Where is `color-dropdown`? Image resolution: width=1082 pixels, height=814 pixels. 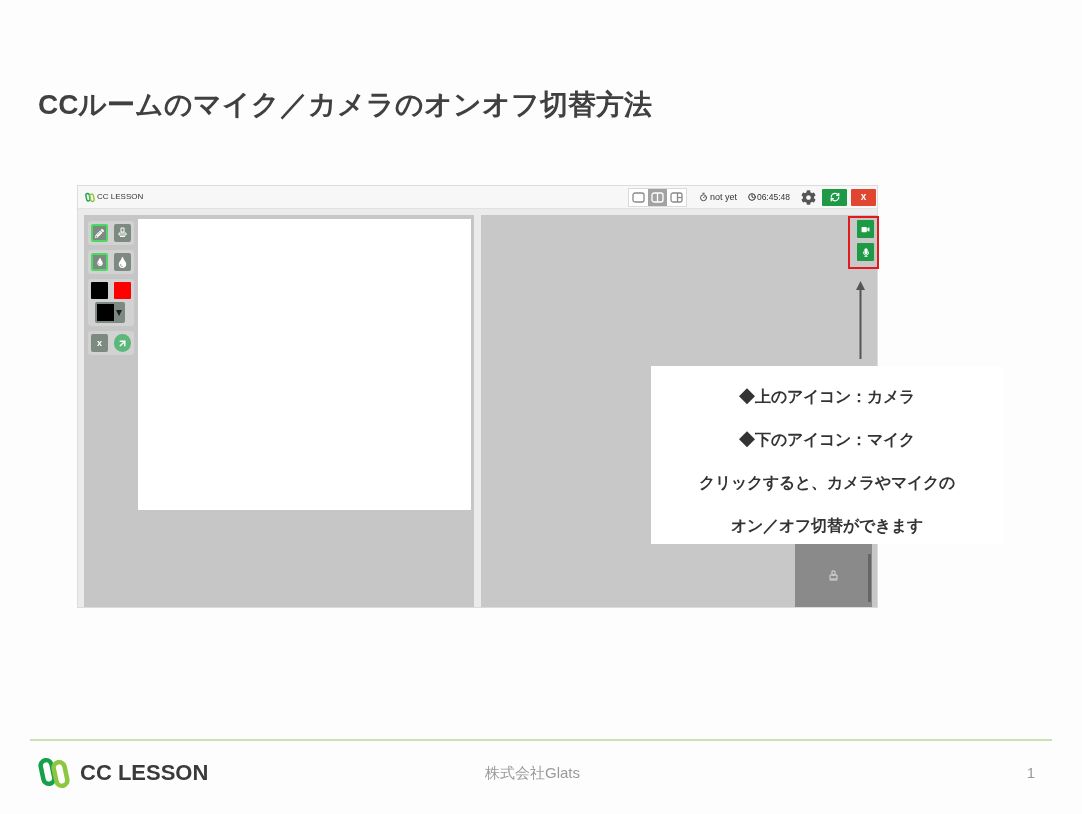
color-dropdown is located at coordinates (110, 312).